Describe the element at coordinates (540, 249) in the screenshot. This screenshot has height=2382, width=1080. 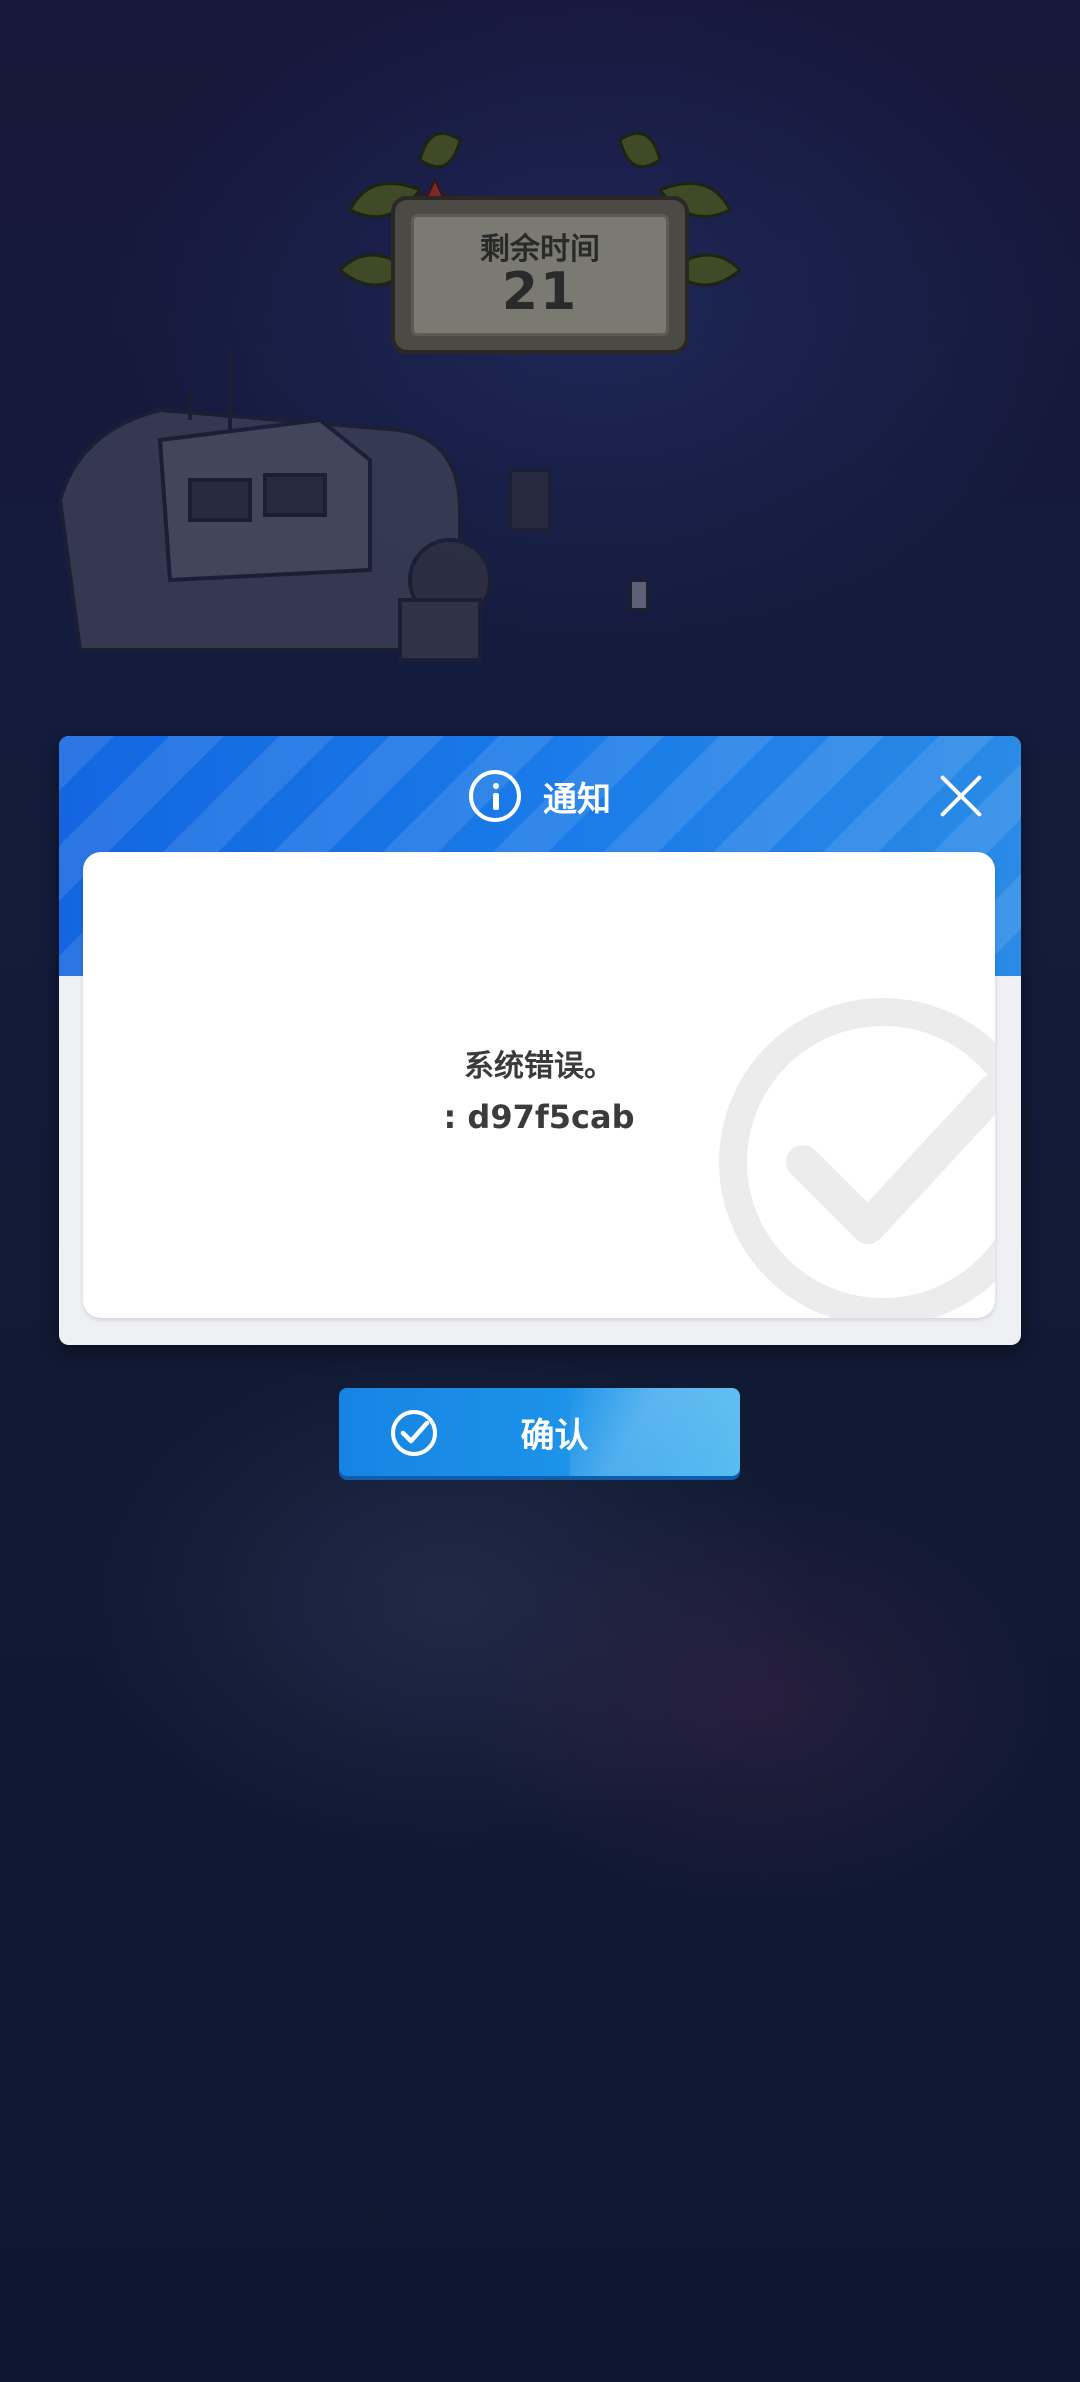
I see `timer-label: 剩余时间` at that location.